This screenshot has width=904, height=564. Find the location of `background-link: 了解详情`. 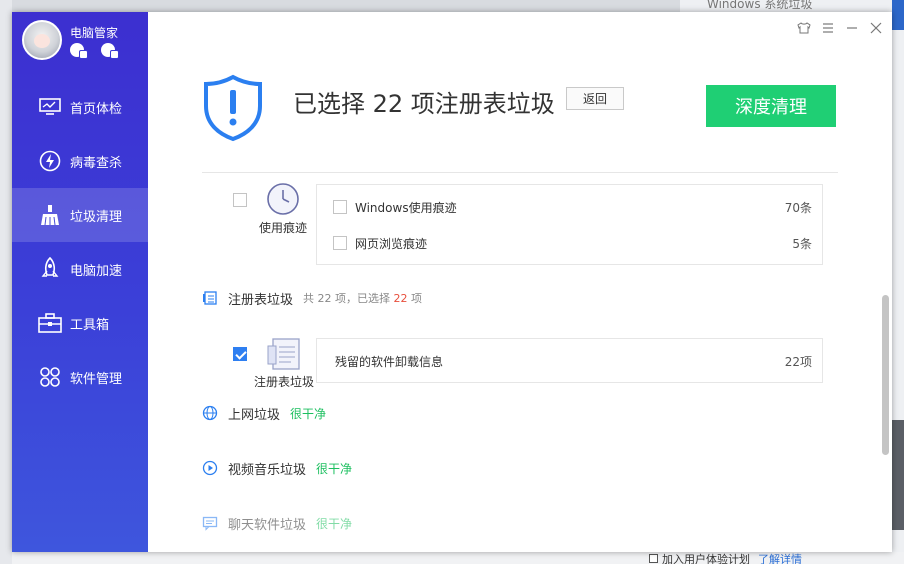

background-link: 了解详情 is located at coordinates (780, 558).